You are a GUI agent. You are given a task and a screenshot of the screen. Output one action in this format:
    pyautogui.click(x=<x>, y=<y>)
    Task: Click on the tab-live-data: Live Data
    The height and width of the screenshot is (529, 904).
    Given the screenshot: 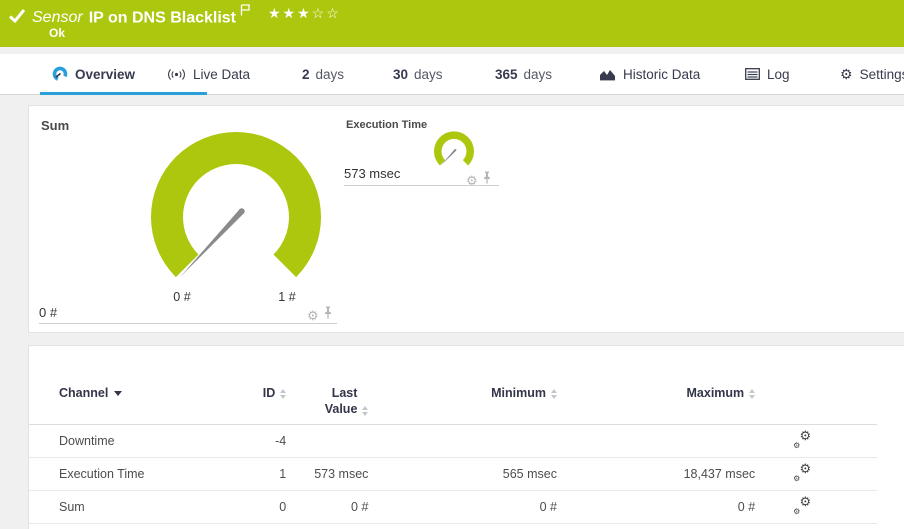 What is the action you would take?
    pyautogui.click(x=208, y=74)
    